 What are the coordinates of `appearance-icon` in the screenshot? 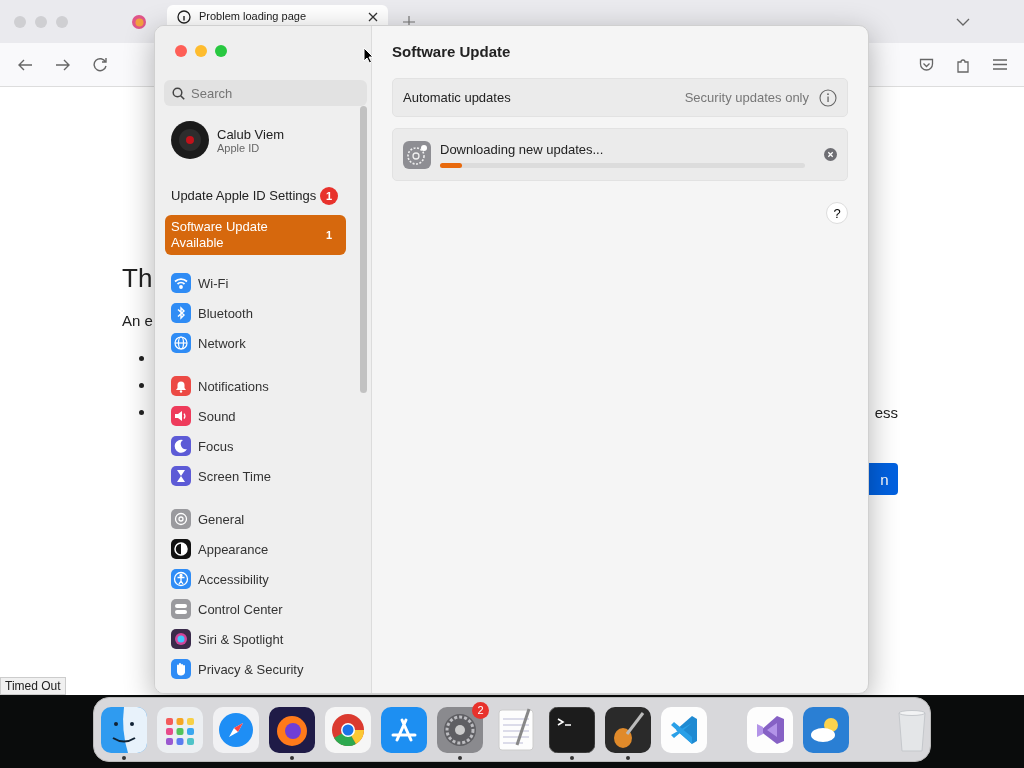 It's located at (181, 549).